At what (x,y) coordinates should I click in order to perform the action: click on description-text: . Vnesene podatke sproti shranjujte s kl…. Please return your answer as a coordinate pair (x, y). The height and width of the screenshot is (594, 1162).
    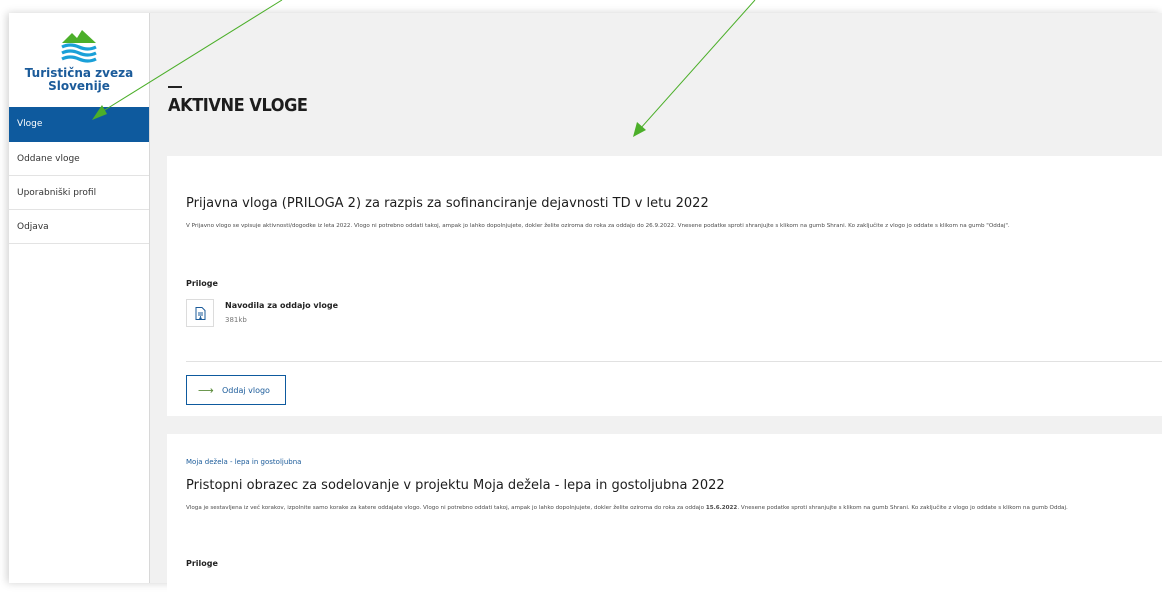
    Looking at the image, I should click on (902, 508).